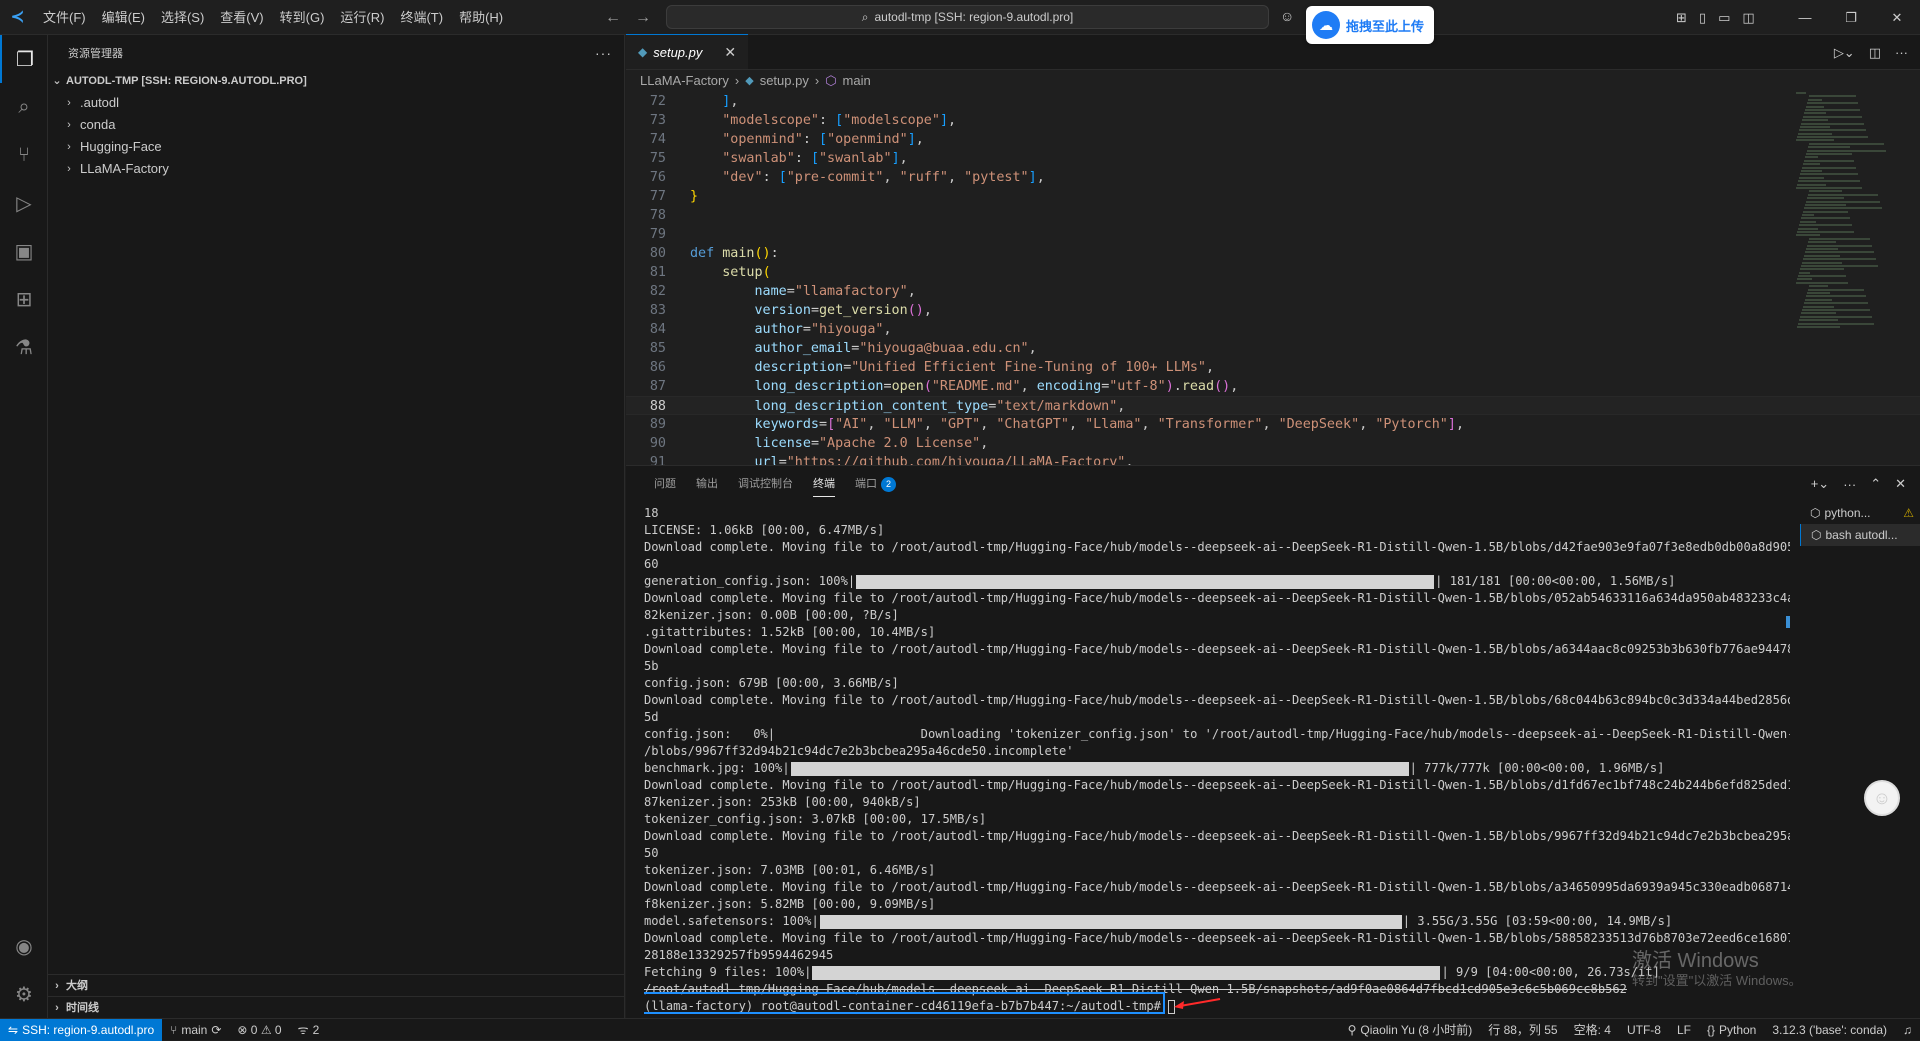 The width and height of the screenshot is (1920, 1041). What do you see at coordinates (100, 102) in the screenshot?
I see `tree-folder-label: .autodl` at bounding box center [100, 102].